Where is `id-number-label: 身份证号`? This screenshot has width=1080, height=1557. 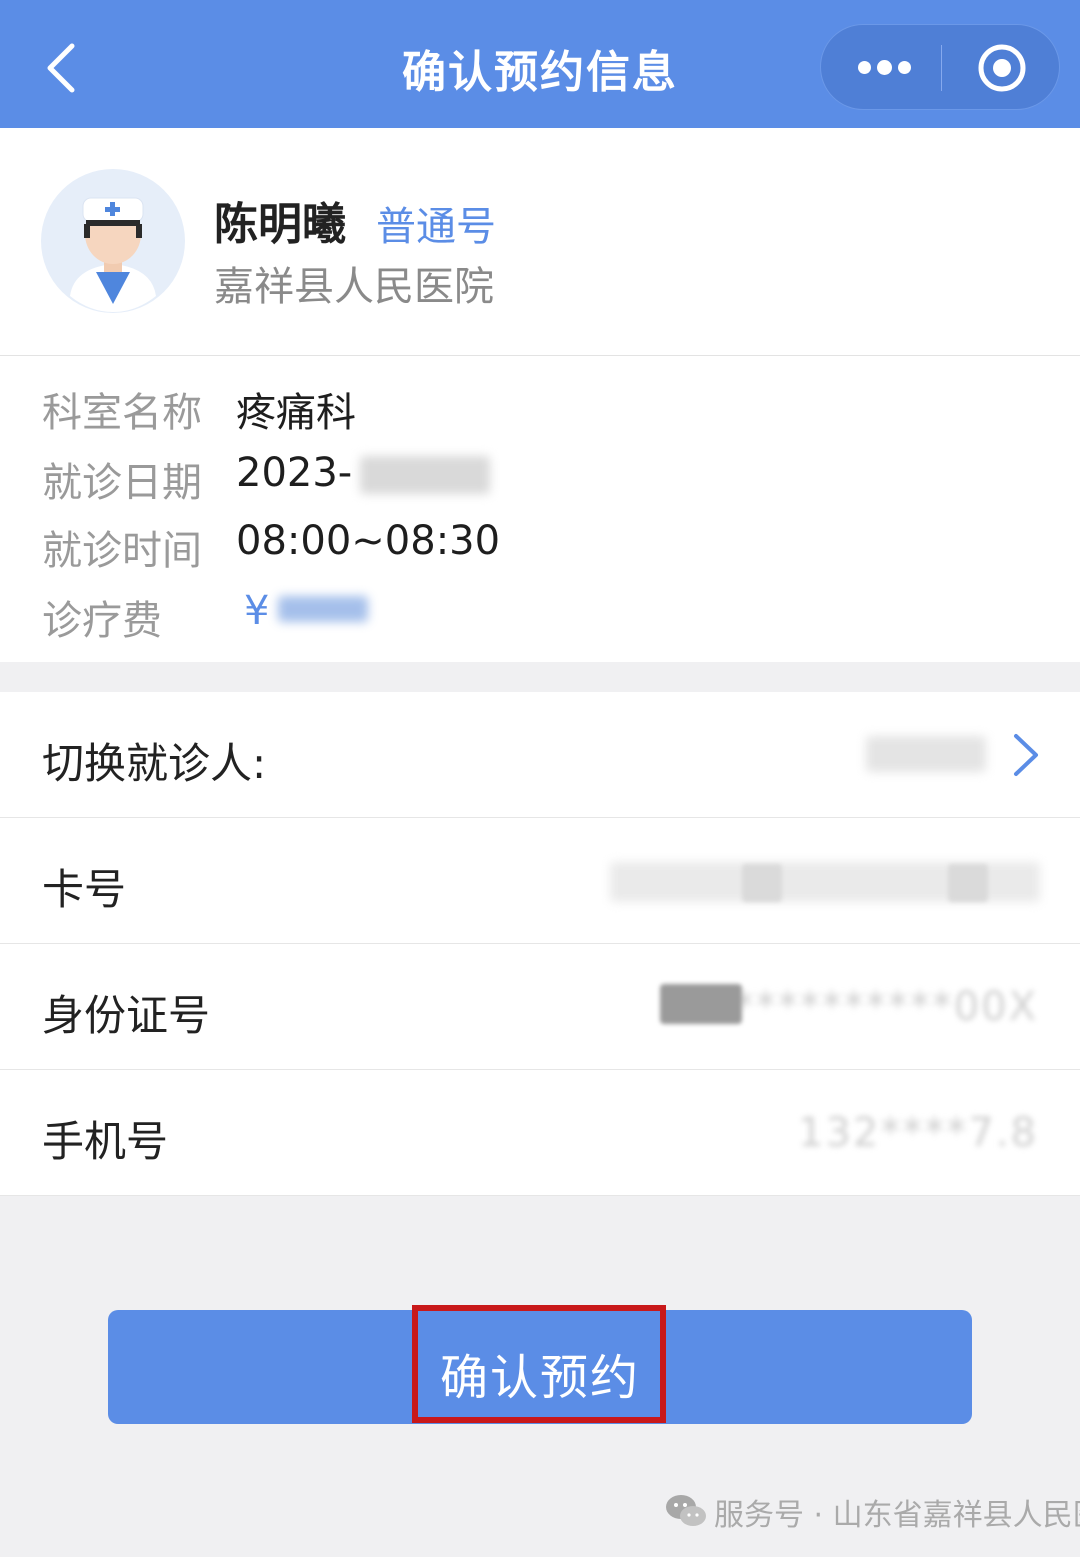 id-number-label: 身份证号 is located at coordinates (126, 1015).